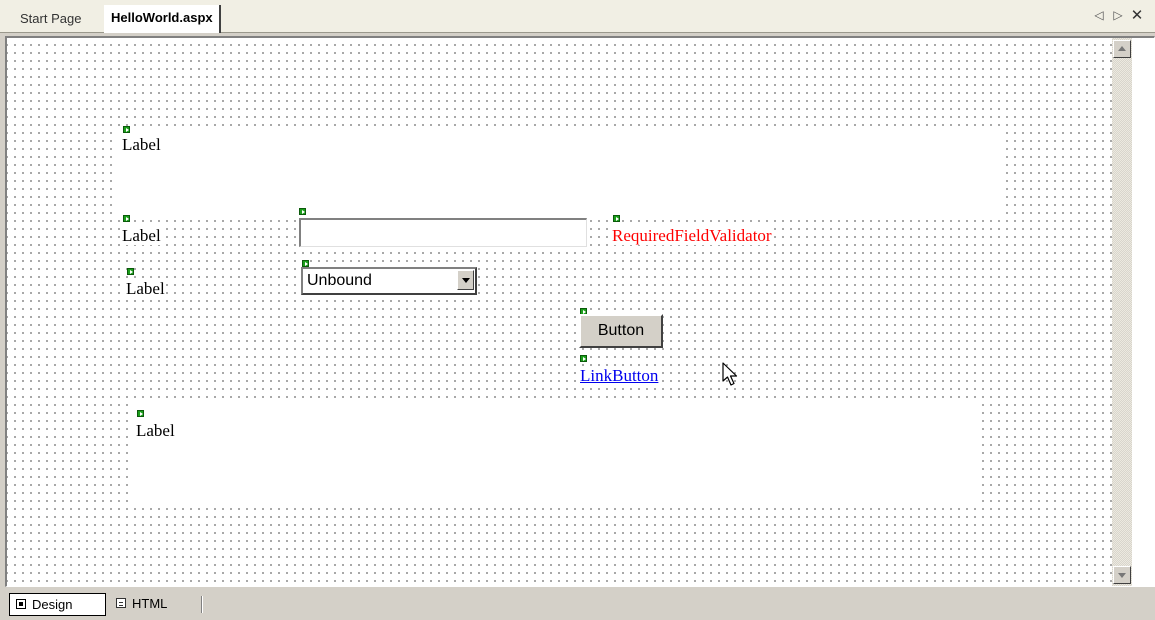 The width and height of the screenshot is (1155, 620). Describe the element at coordinates (1122, 312) in the screenshot. I see `vertical-scrollbar` at that location.